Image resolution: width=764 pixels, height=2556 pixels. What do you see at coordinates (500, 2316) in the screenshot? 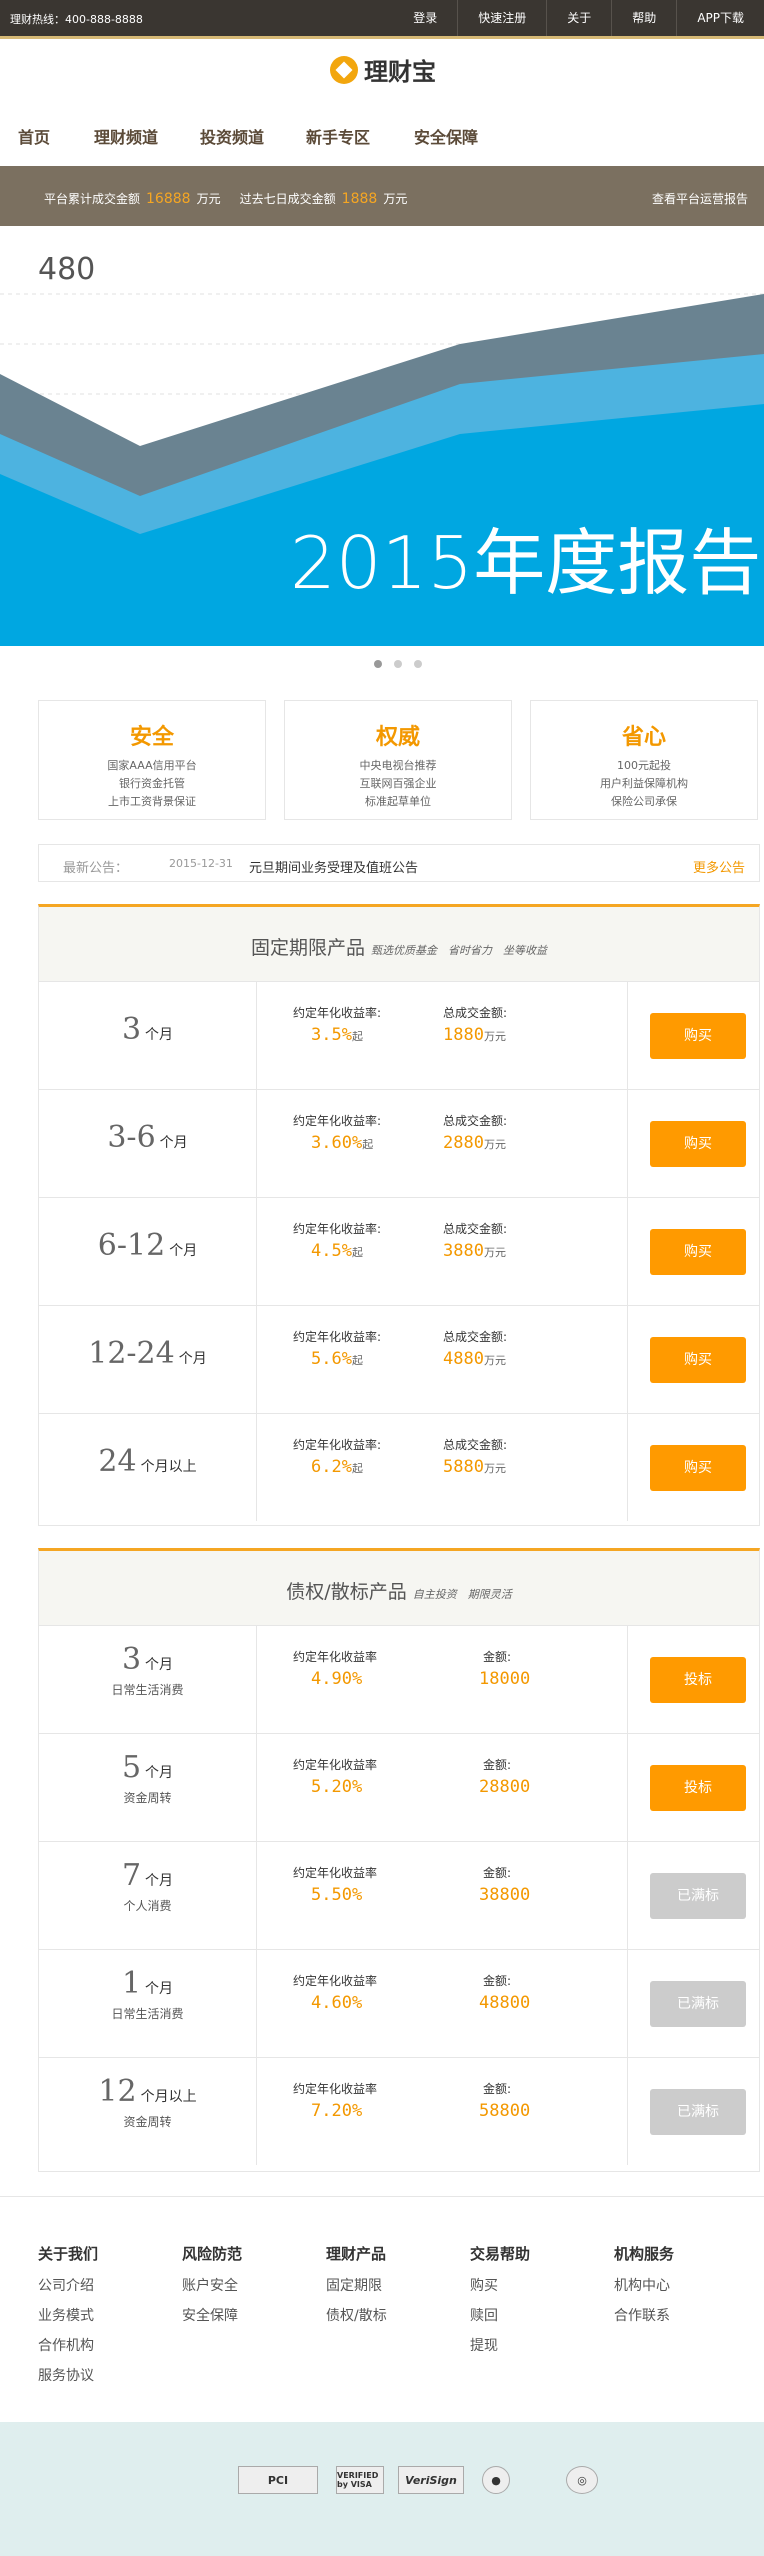
I see `footer-link: 赎回` at bounding box center [500, 2316].